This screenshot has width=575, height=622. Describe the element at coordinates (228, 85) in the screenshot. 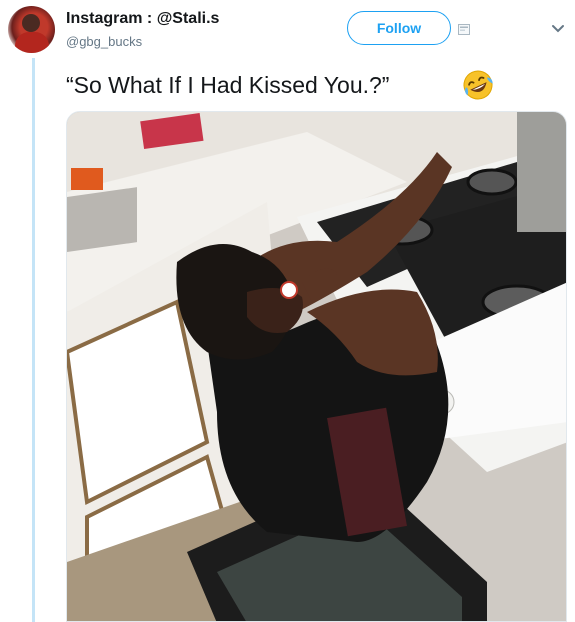

I see `tweet-text: “So What If I Had Kissed You.?”` at that location.